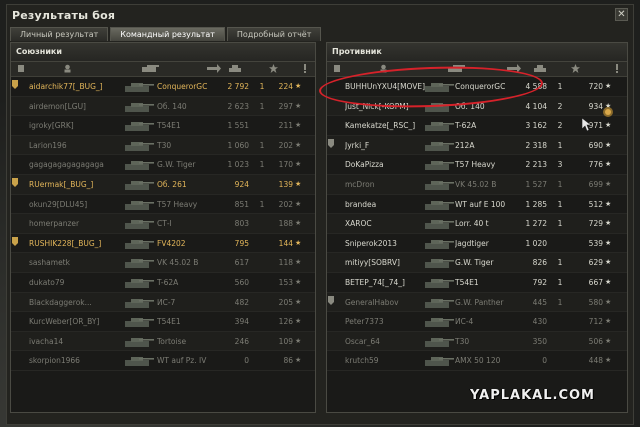 The image size is (640, 427). What do you see at coordinates (163, 302) in the screenshot?
I see `player-row: Blackdaggerok... ИС-7 482 205 ★` at bounding box center [163, 302].